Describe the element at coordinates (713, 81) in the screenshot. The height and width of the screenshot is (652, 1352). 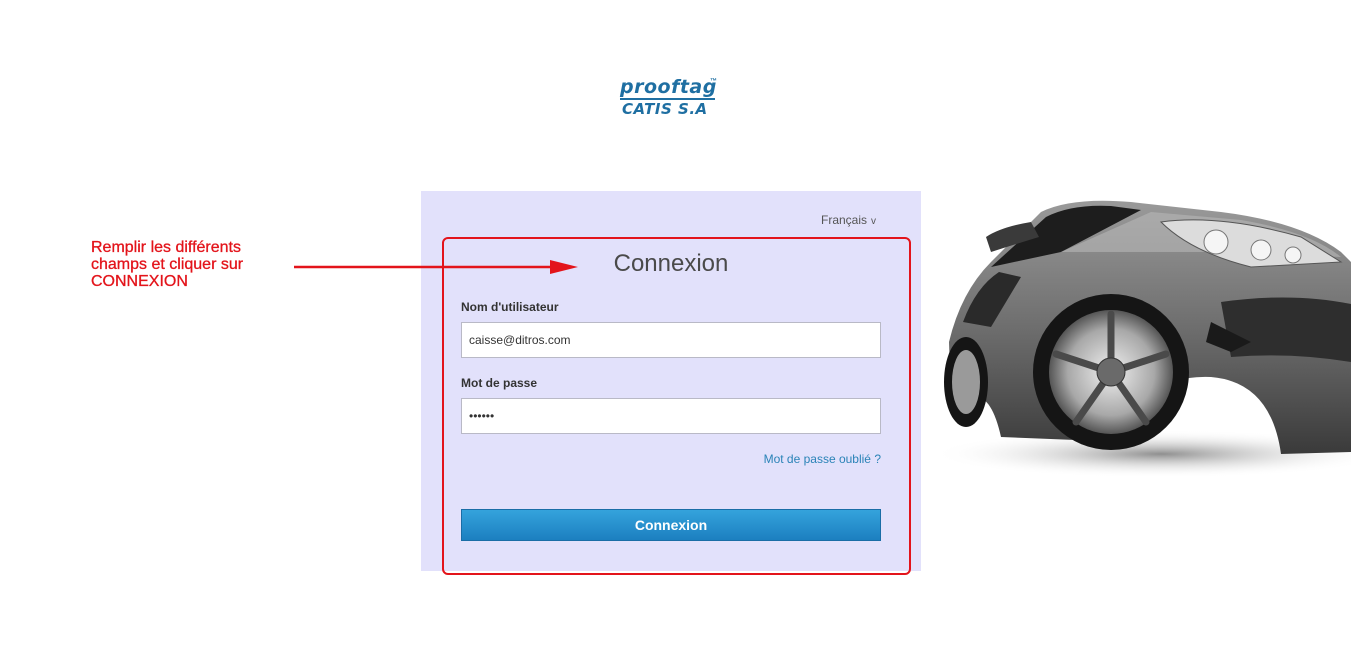
I see `logo-trademark: ™` at that location.